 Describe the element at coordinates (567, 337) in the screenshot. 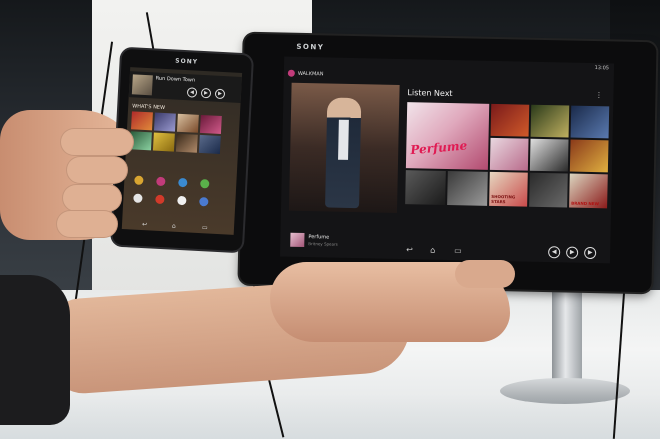

I see `tablet-stand-pole` at that location.